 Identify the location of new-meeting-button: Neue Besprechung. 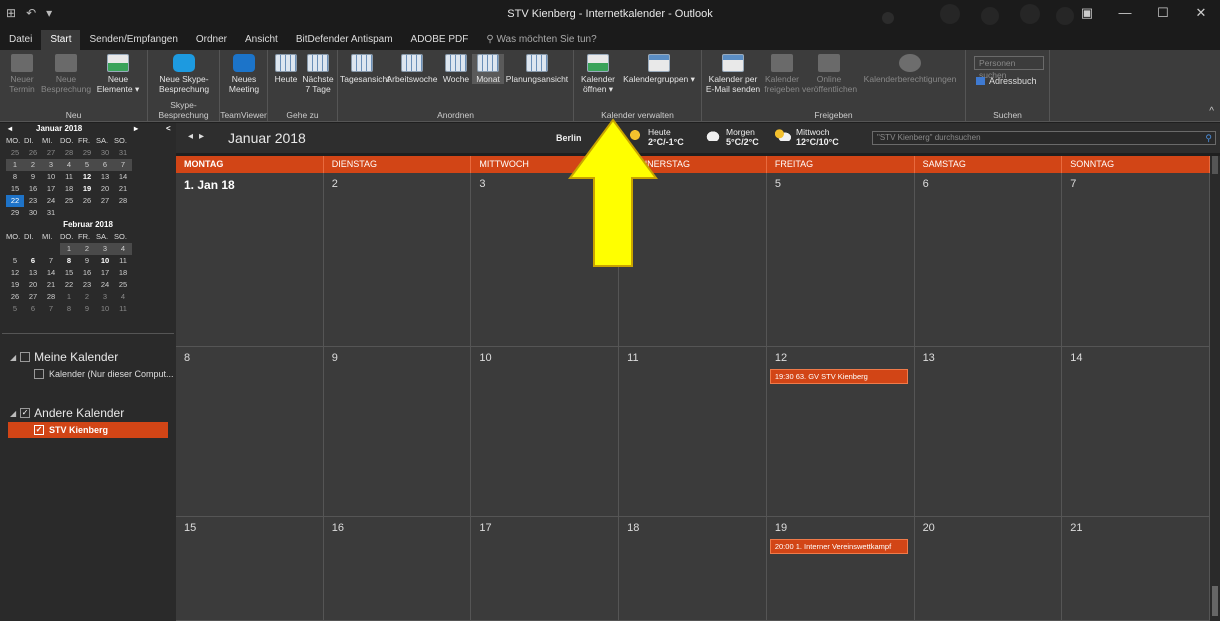
(66, 74).